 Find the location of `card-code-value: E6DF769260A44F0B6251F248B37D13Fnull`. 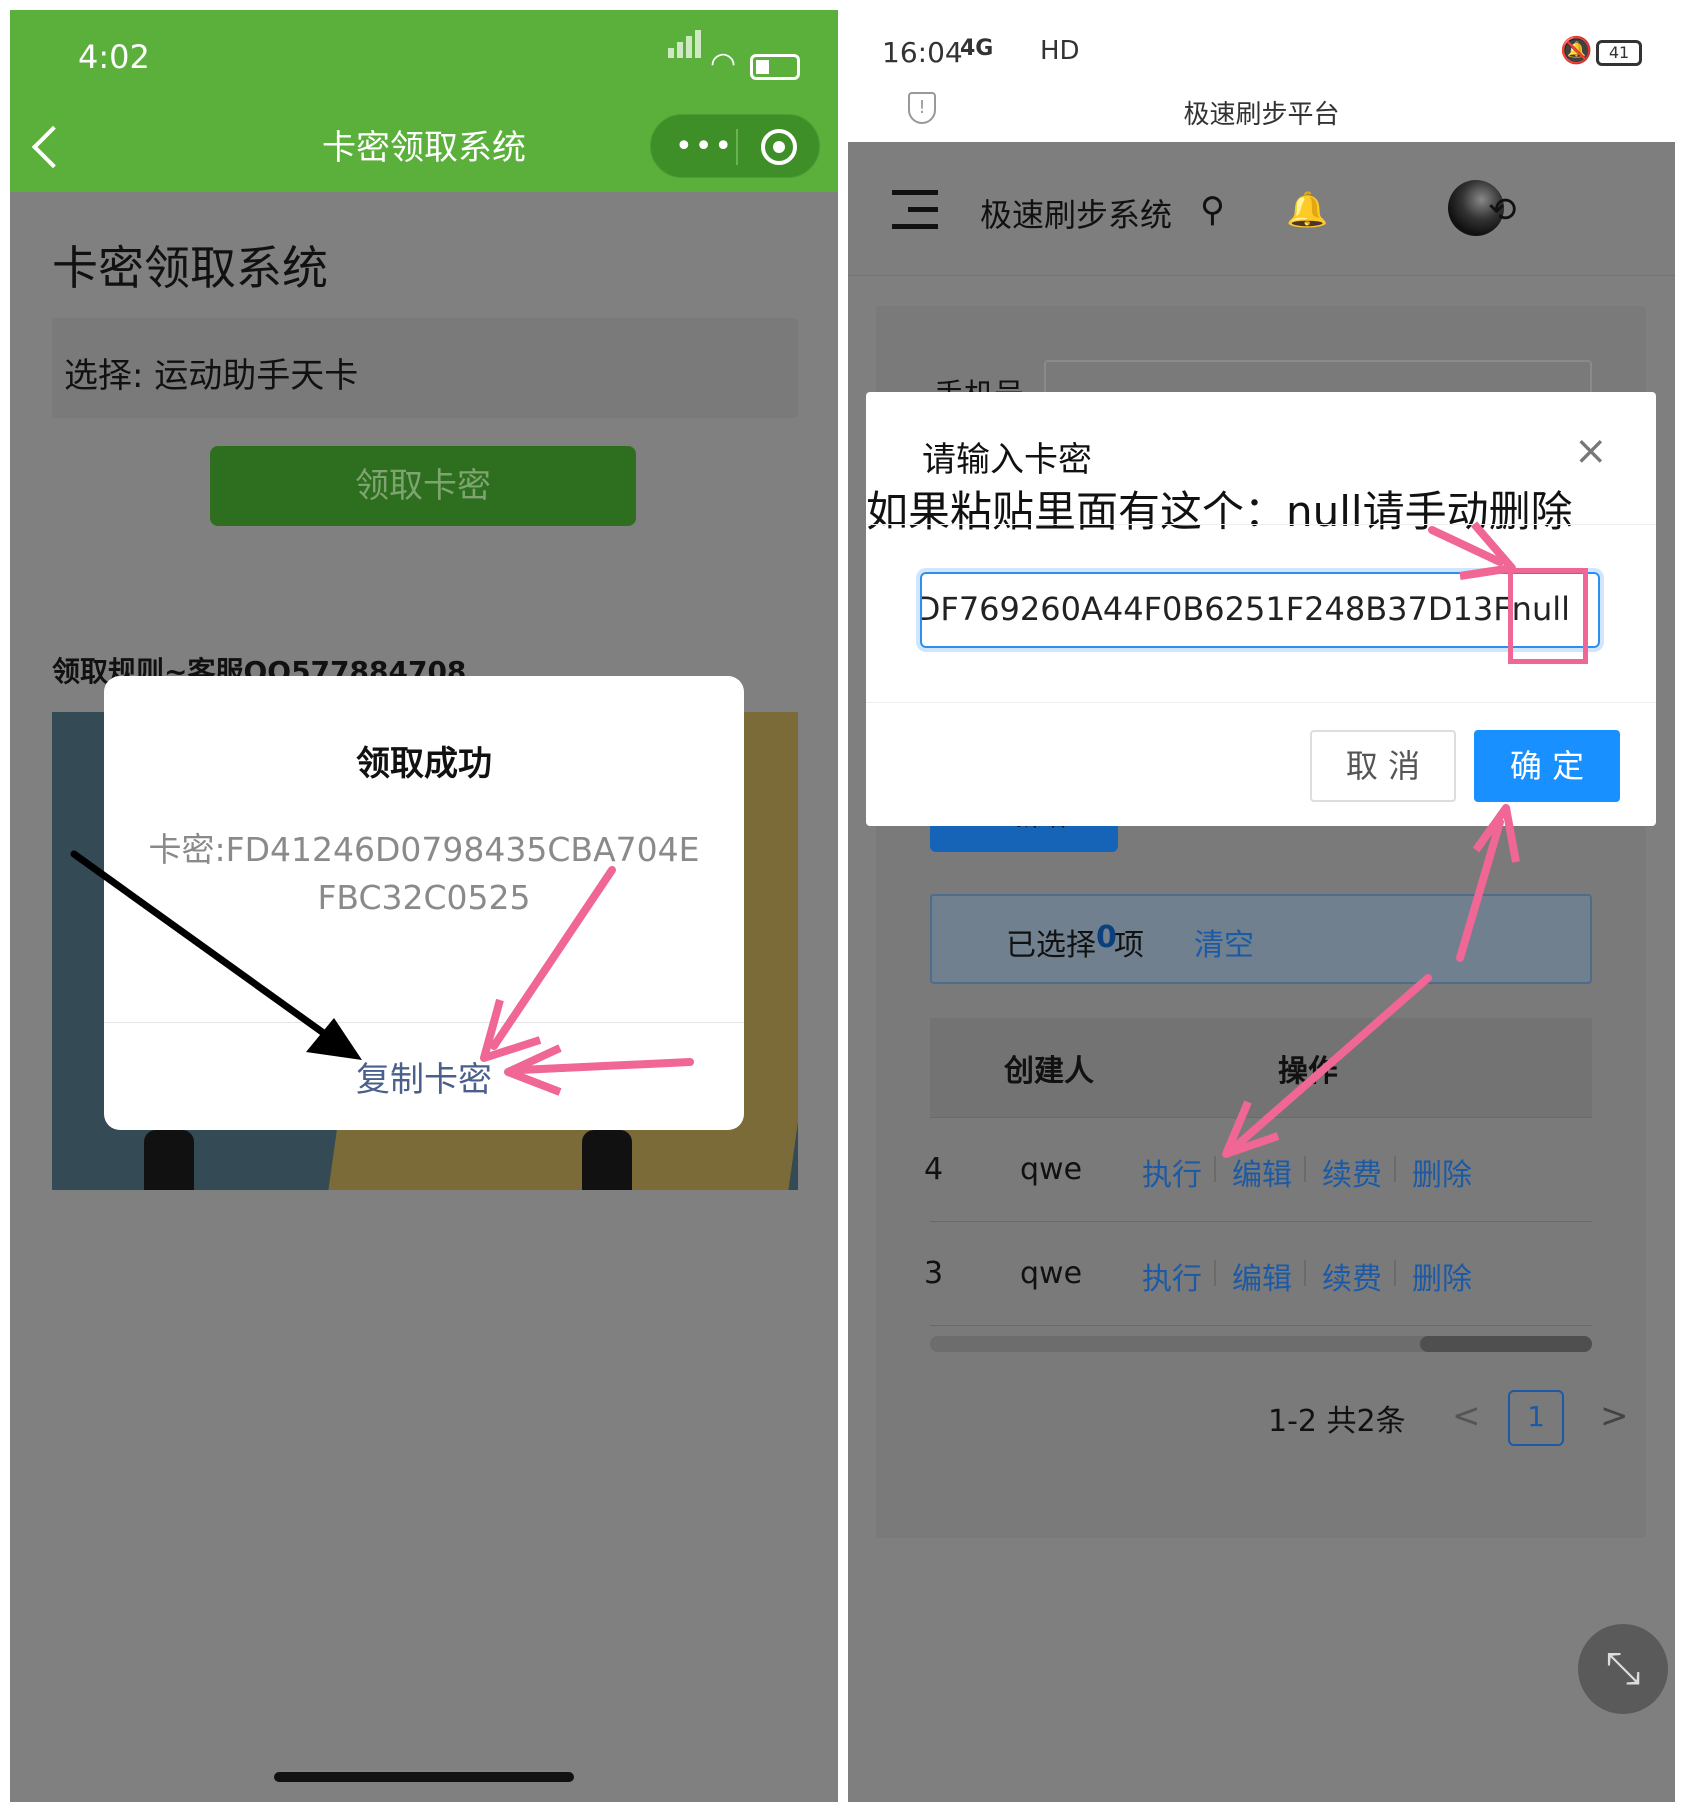

card-code-value: E6DF769260A44F0B6251F248B37D13Fnull is located at coordinates (1245, 609).